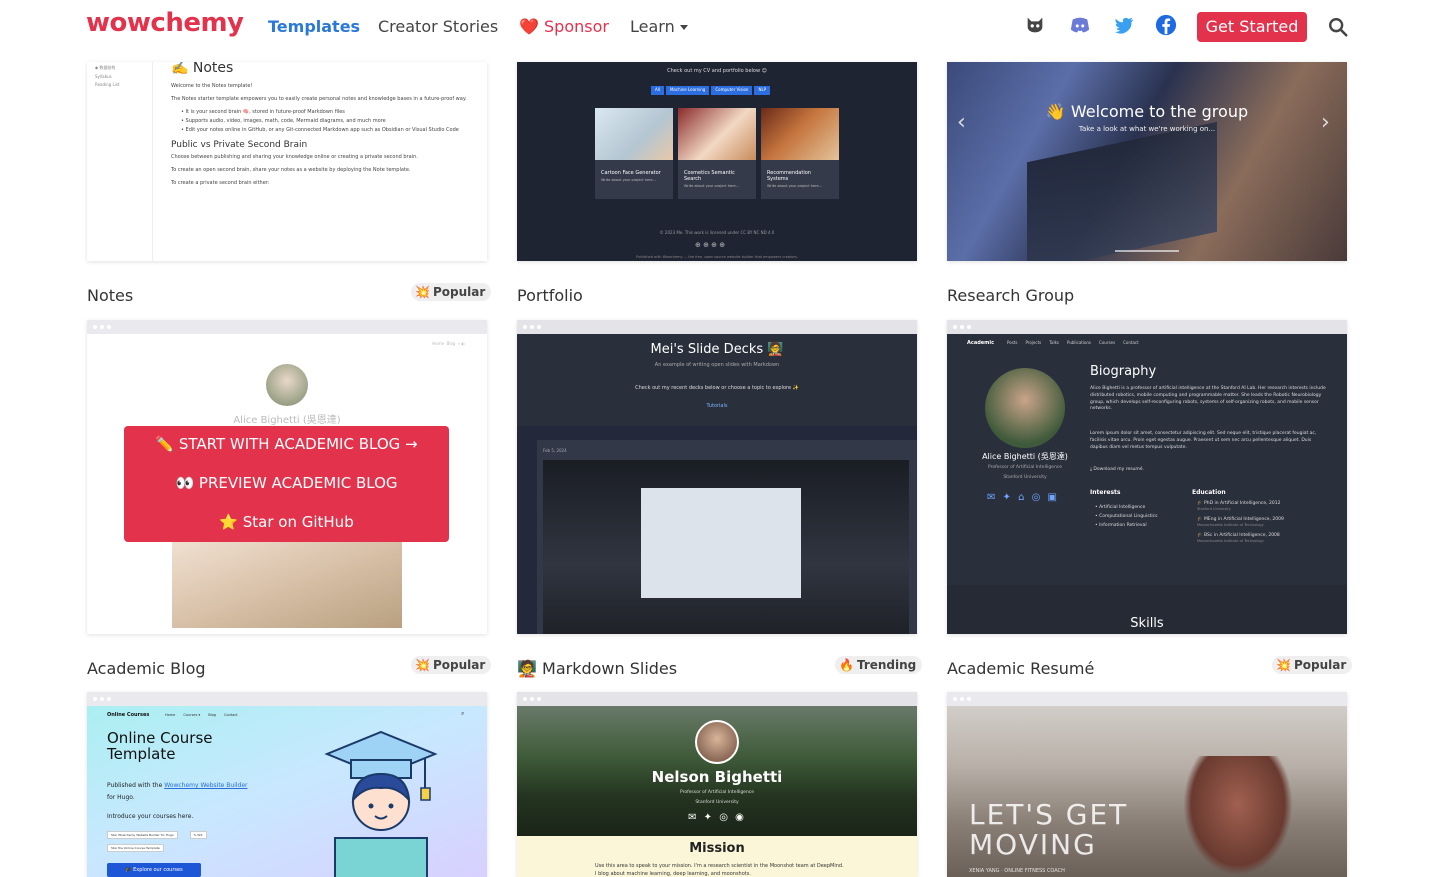 Image resolution: width=1452 pixels, height=877 pixels. I want to click on resume-role: Professor of Artificial Intelligence, so click(1025, 467).